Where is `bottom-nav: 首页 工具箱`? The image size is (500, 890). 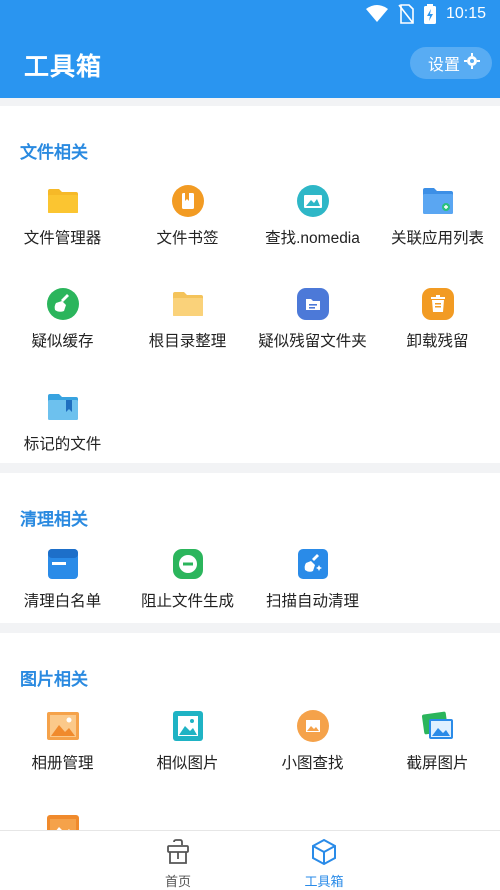
bottom-nav: 首页 工具箱 is located at coordinates (250, 860).